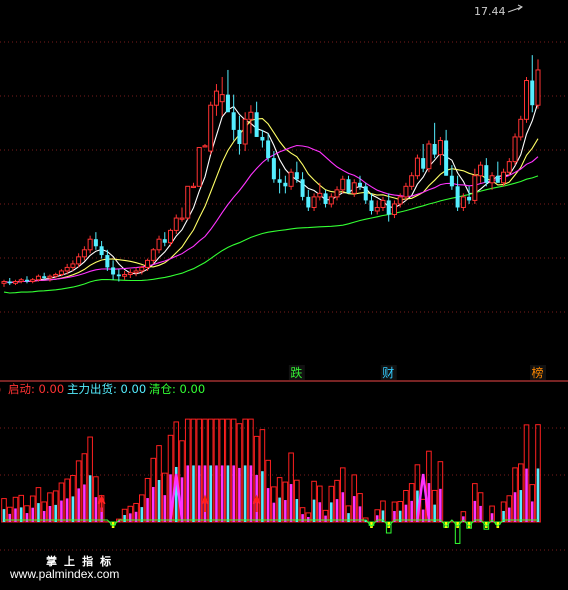 This screenshot has width=568, height=590. I want to click on signal-badge-text: 榜, so click(538, 372).